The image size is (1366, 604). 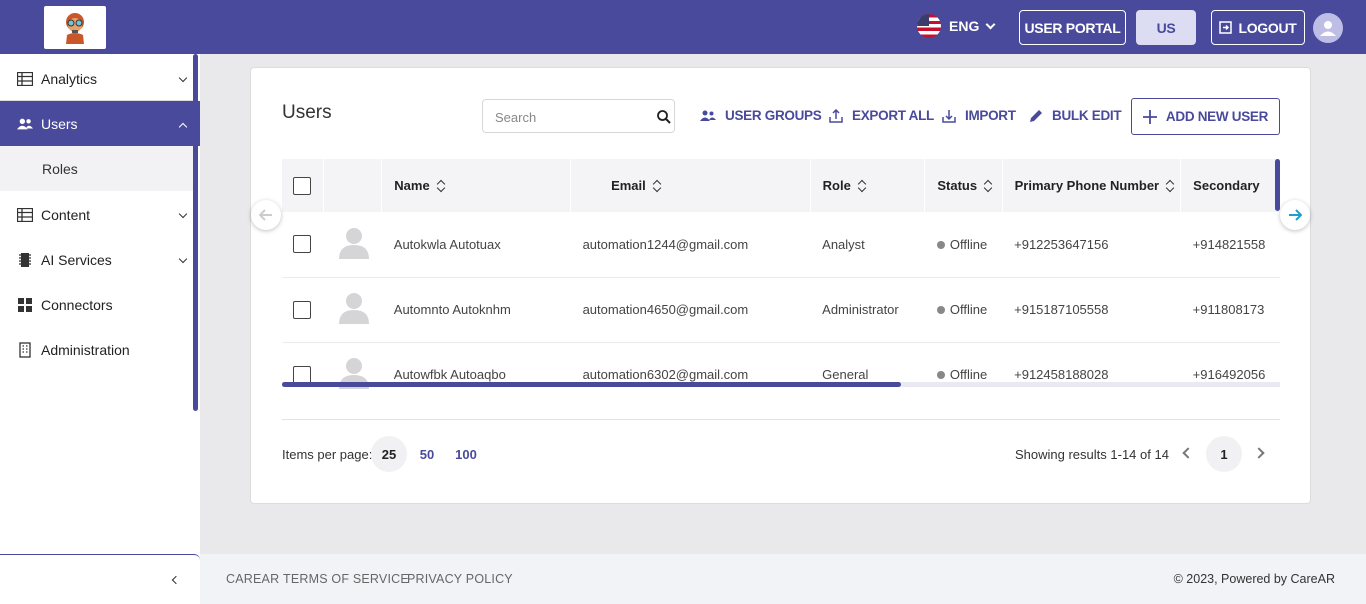 I want to click on sidebar-item-content: Content, so click(x=96, y=214).